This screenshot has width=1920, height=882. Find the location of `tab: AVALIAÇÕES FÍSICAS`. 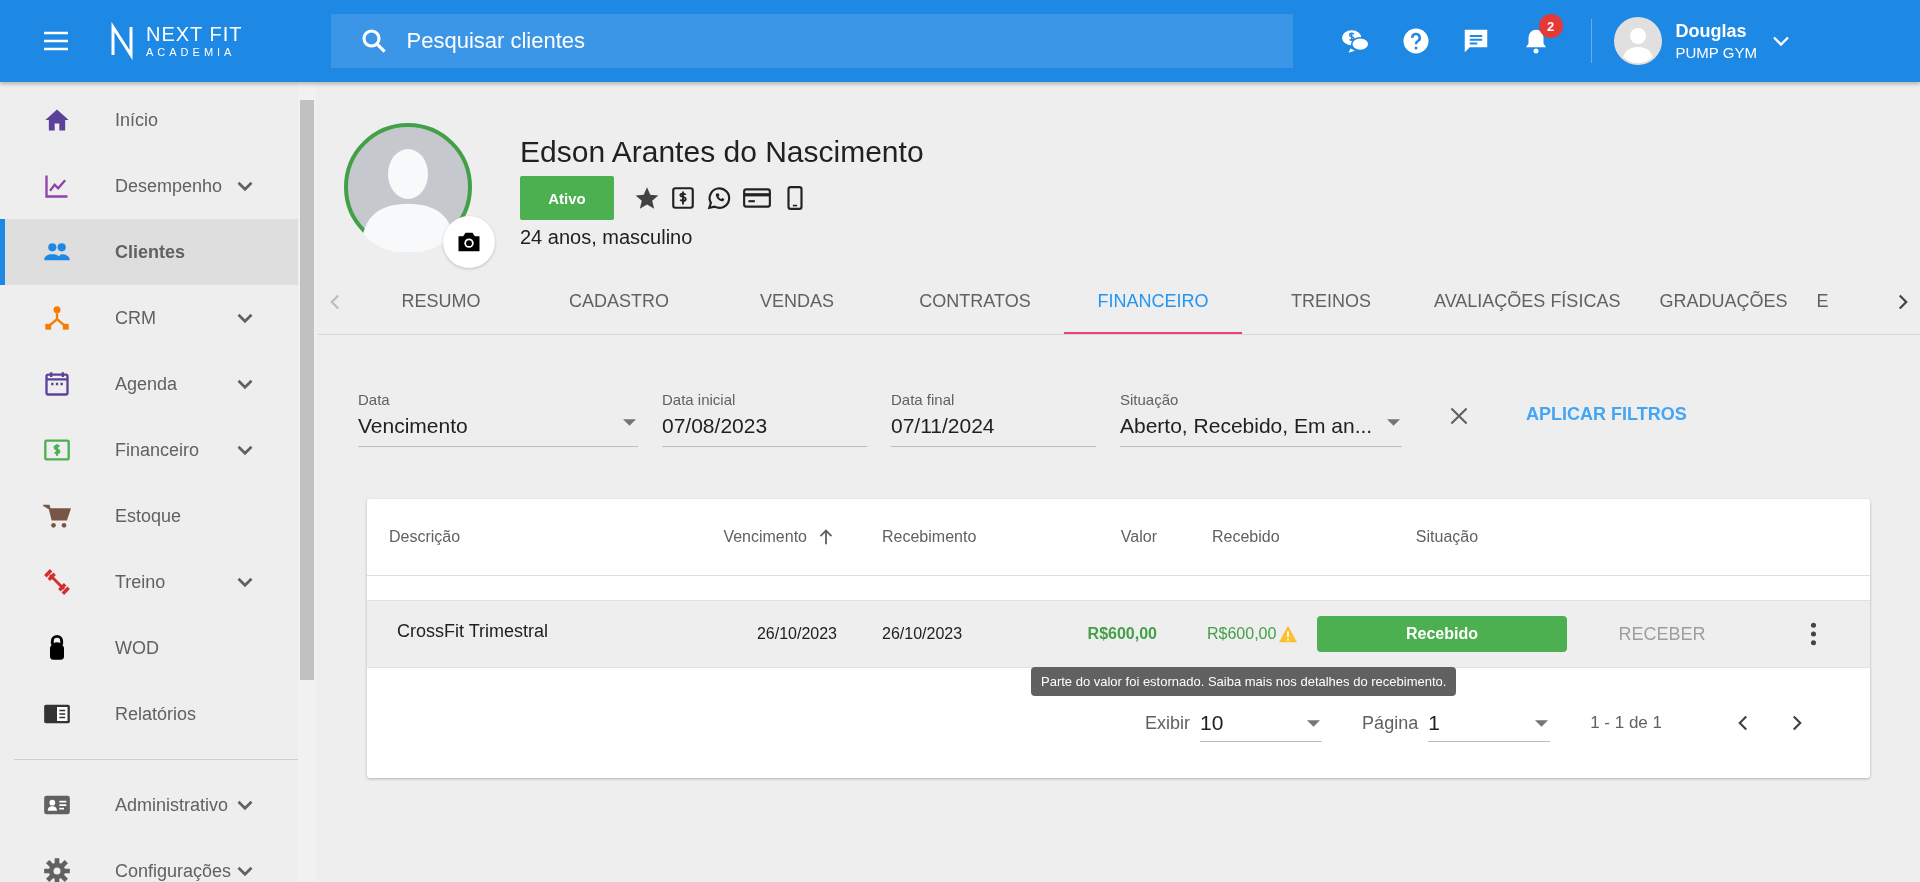

tab: AVALIAÇÕES FÍSICAS is located at coordinates (1527, 302).